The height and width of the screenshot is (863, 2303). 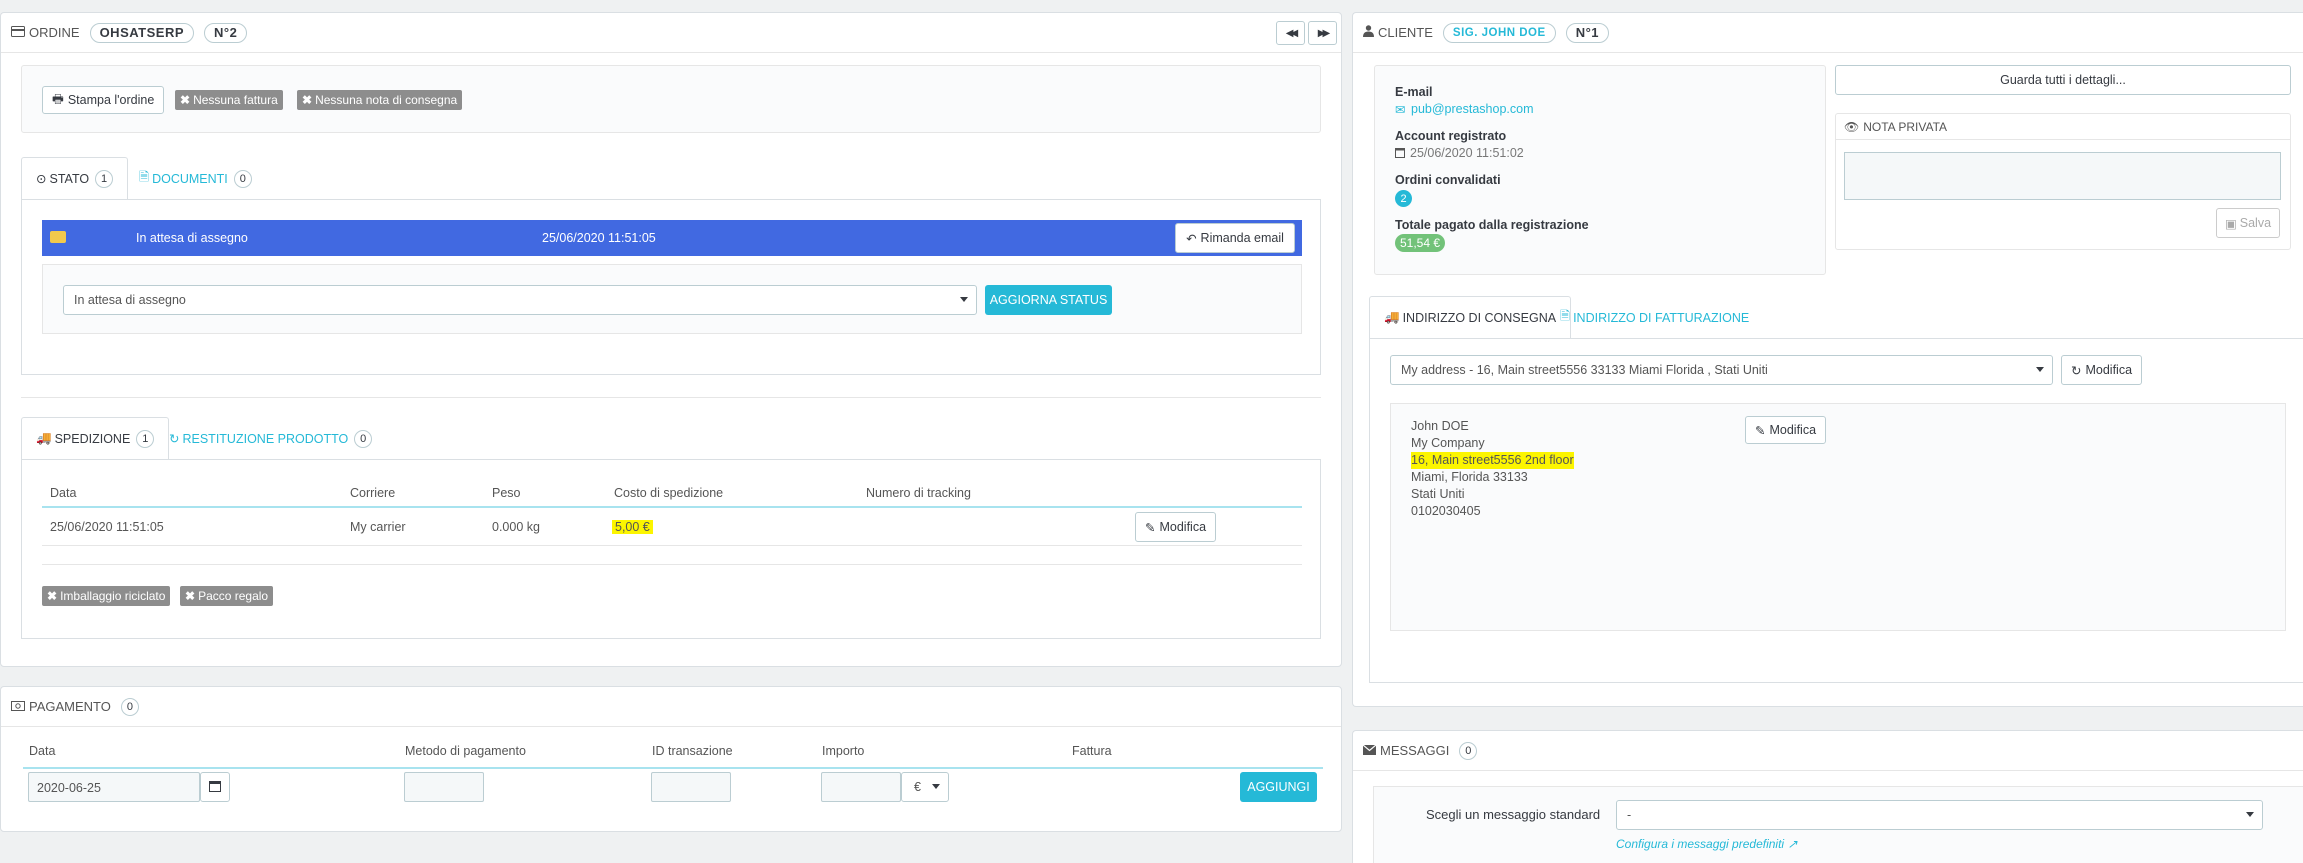 I want to click on total-paid-badge: 51,54 €, so click(x=1420, y=243).